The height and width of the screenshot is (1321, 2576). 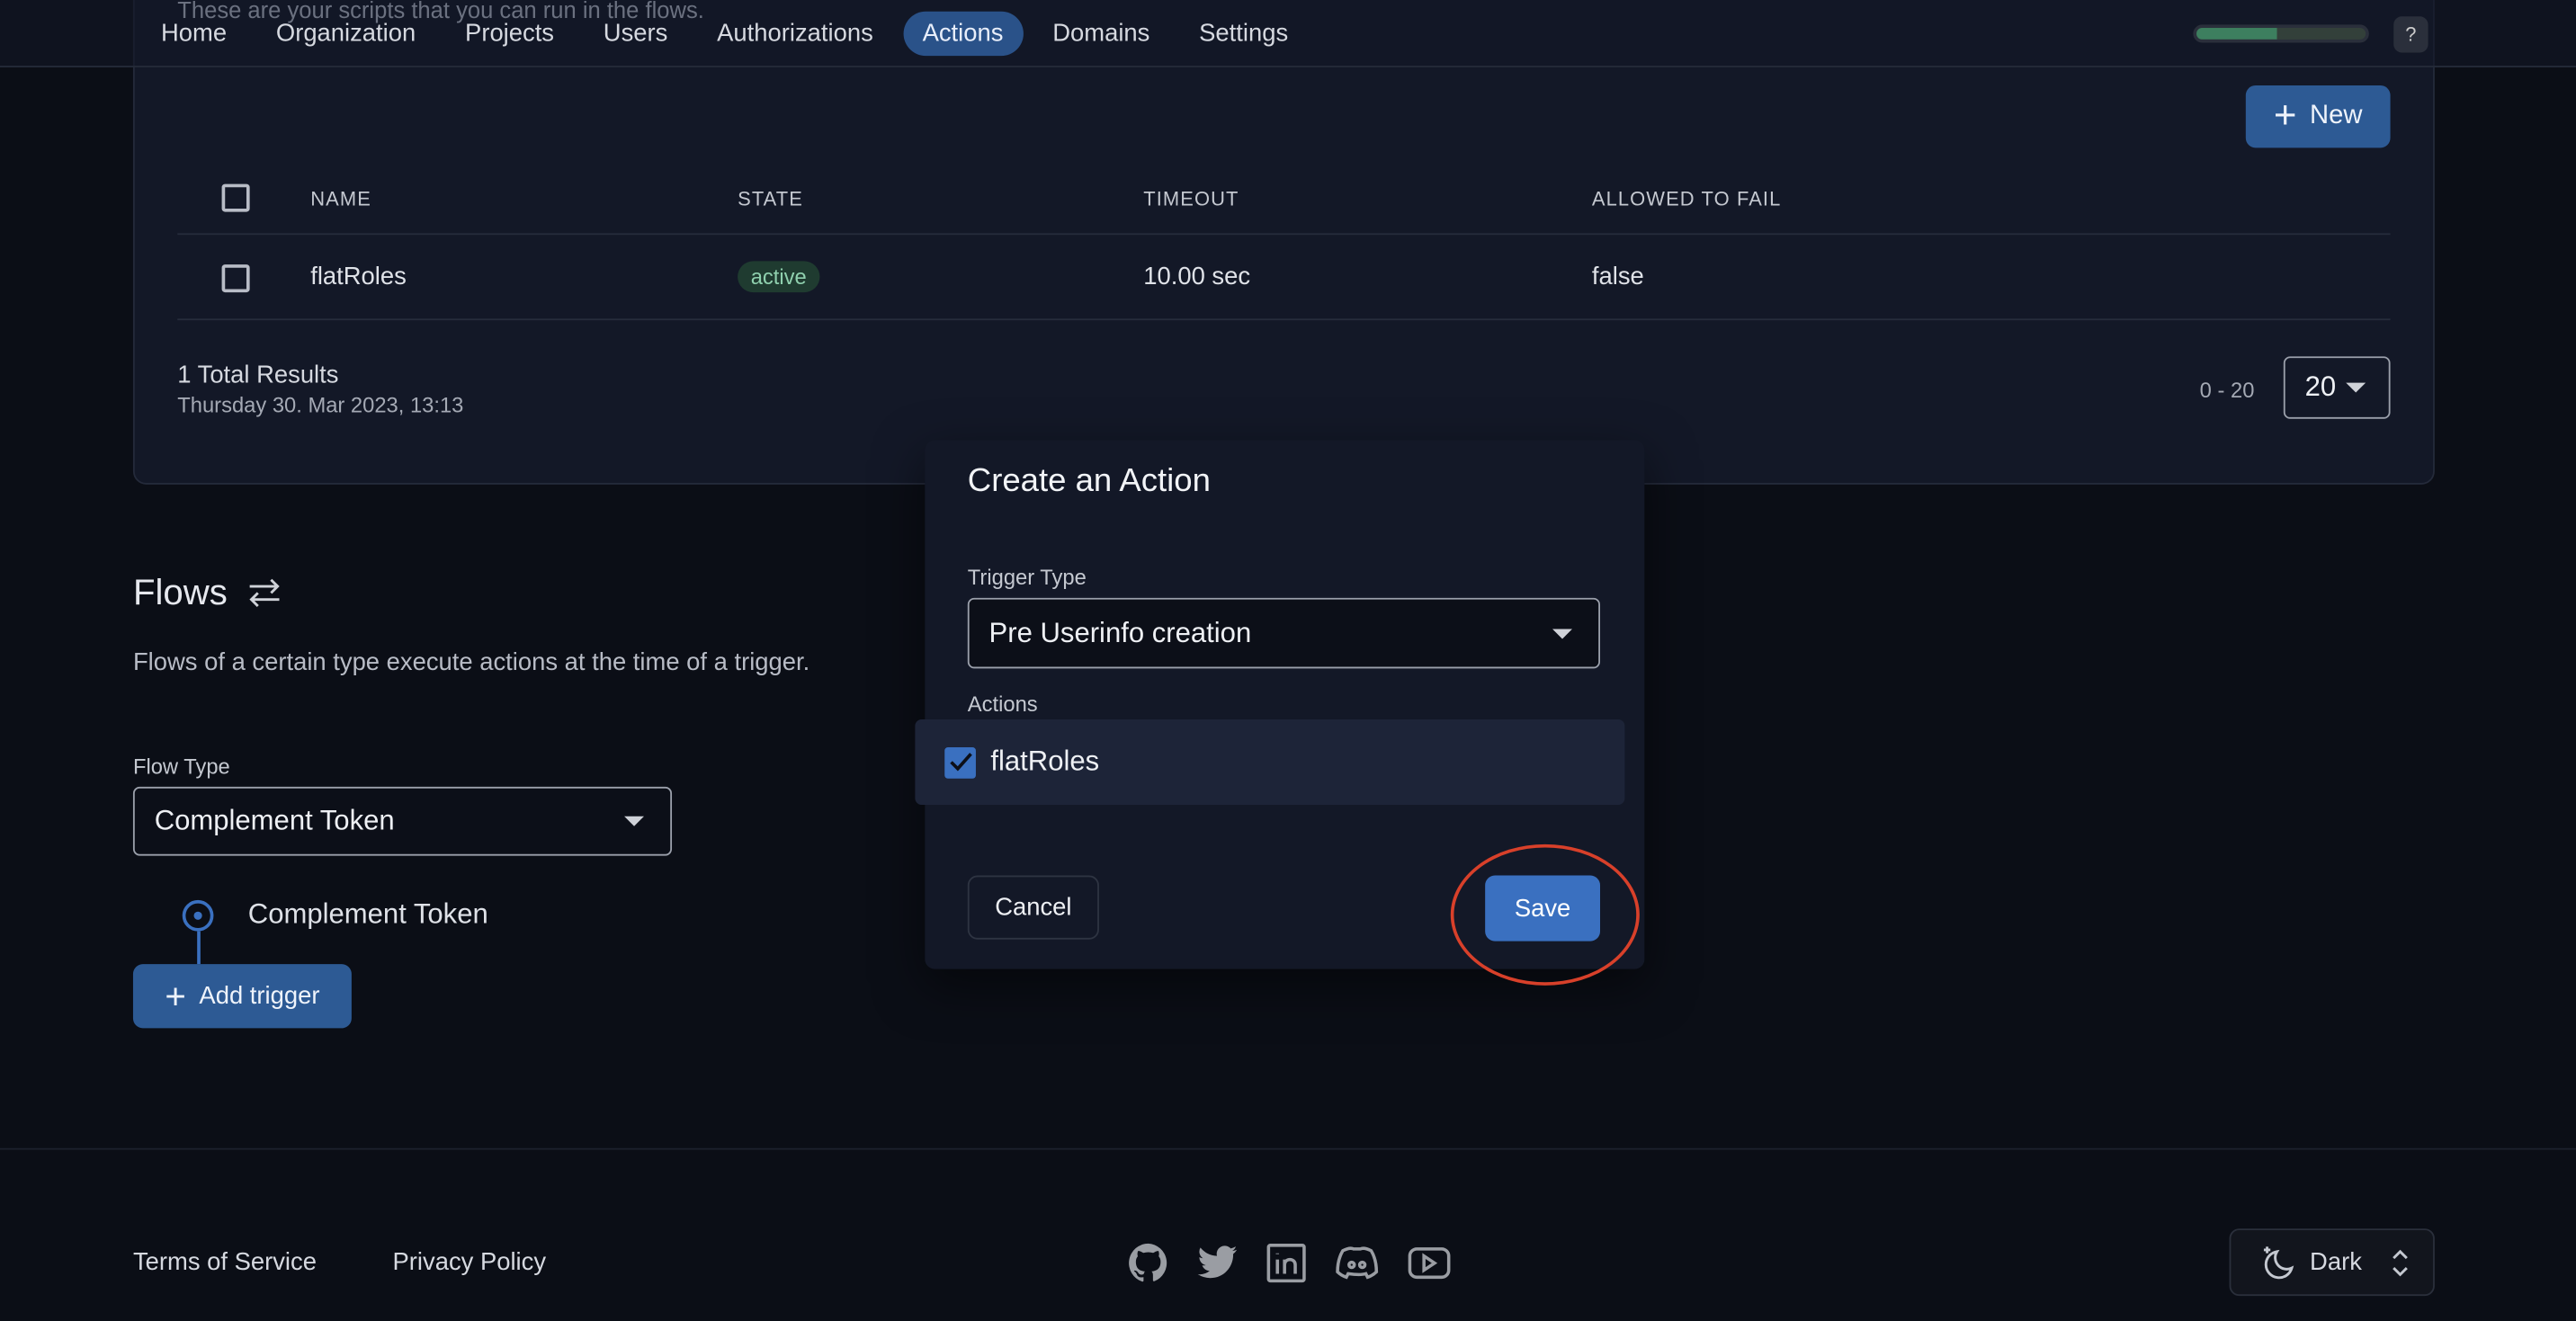 I want to click on swap-arrows-icon, so click(x=265, y=593).